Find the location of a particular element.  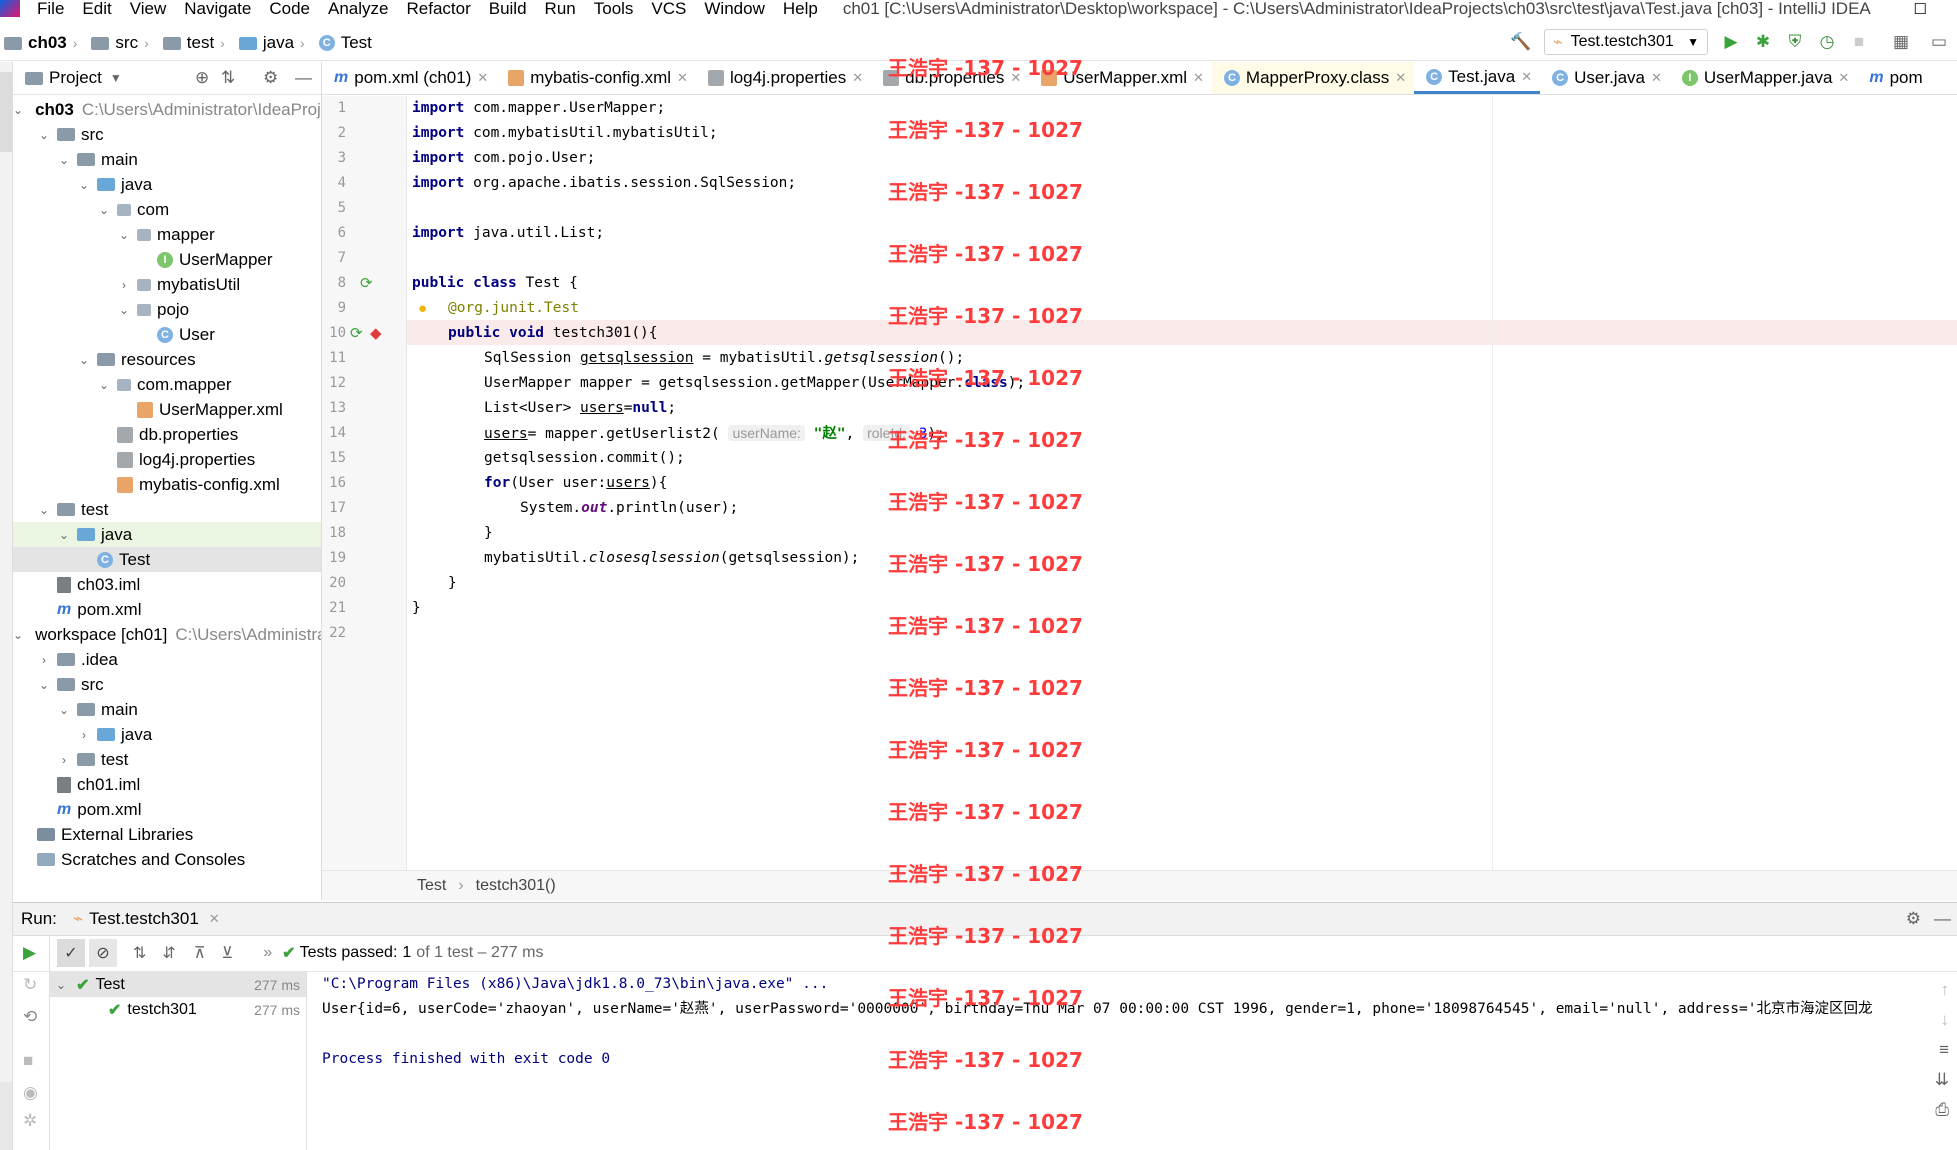

menu-refactor: Refactor is located at coordinates (438, 8).